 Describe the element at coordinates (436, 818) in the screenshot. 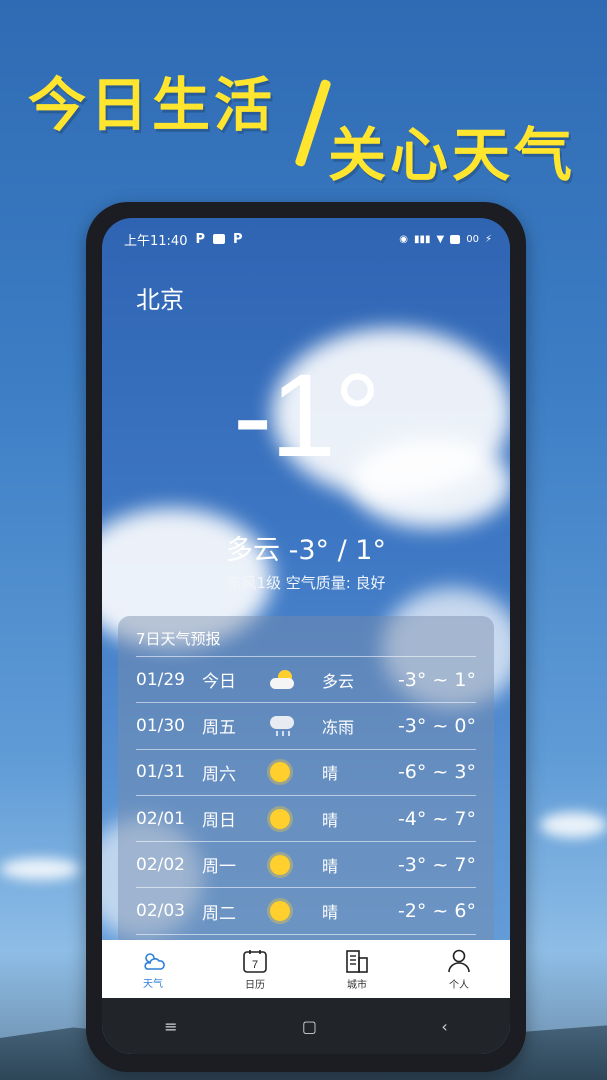

I see `forecast-range: -4° ~ 7°` at that location.